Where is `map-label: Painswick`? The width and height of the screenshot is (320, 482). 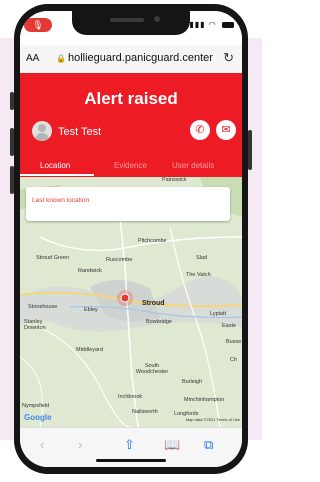 map-label: Painswick is located at coordinates (174, 180).